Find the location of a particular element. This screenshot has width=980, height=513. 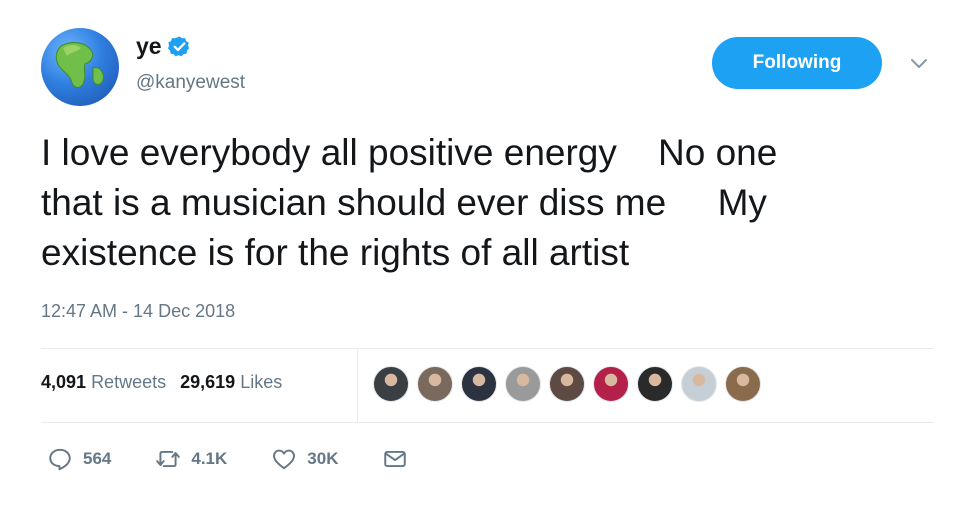

reply-button: 564 is located at coordinates (79, 459).